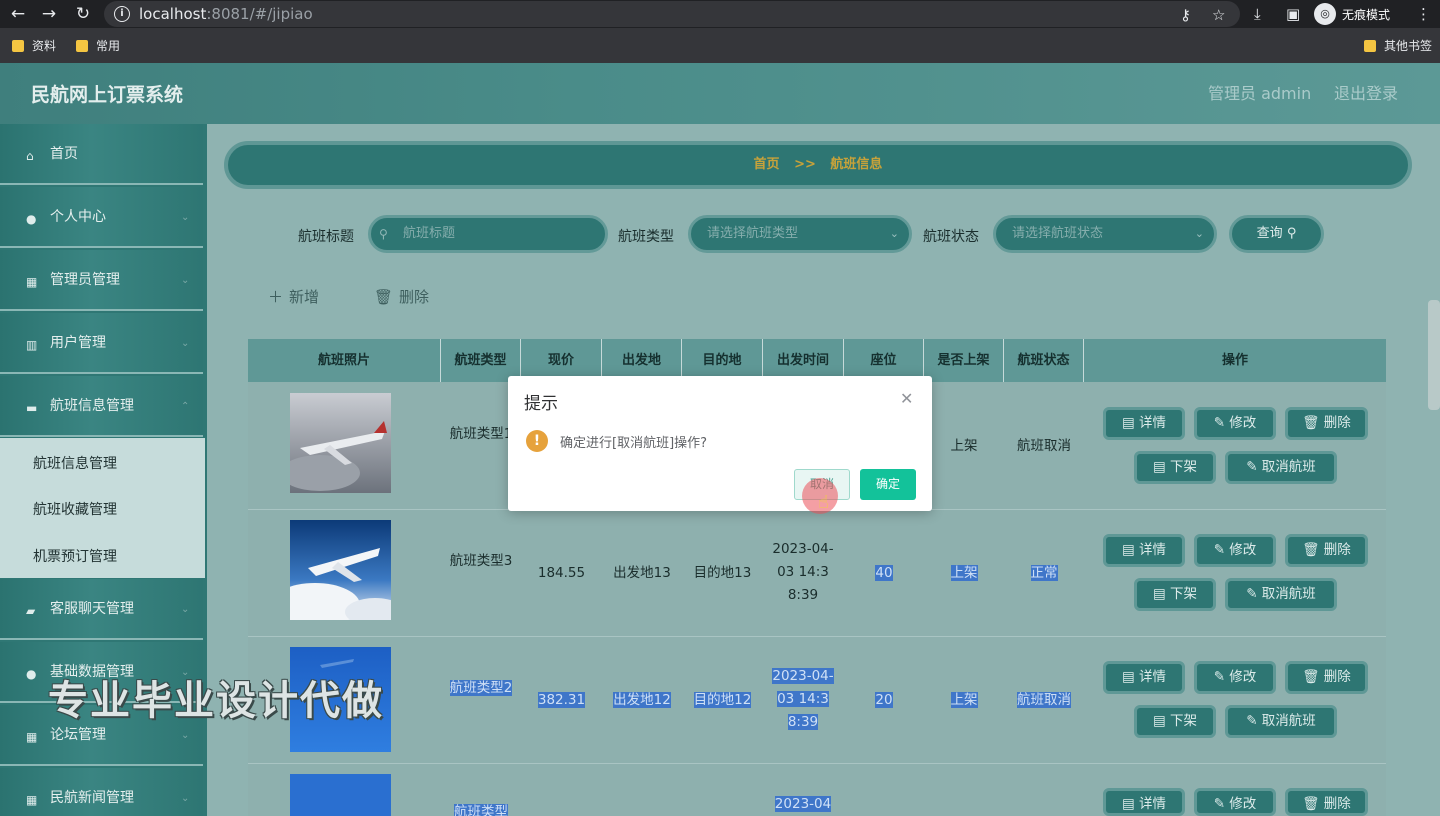 This screenshot has width=1440, height=816. What do you see at coordinates (31, 611) in the screenshot?
I see `chat-icon: ▰` at bounding box center [31, 611].